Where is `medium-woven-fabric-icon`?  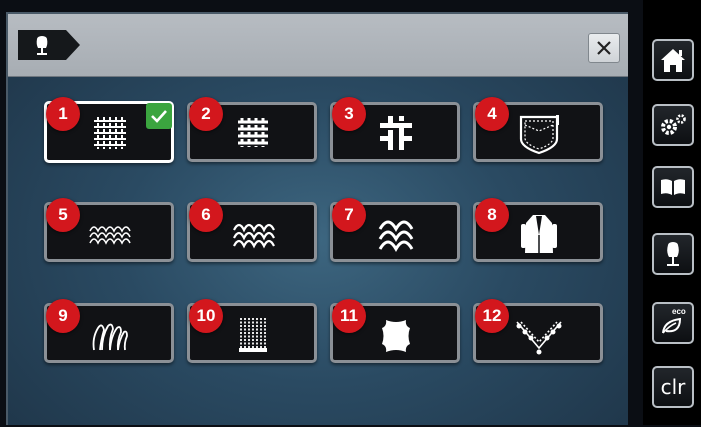 medium-woven-fabric-icon is located at coordinates (253, 132).